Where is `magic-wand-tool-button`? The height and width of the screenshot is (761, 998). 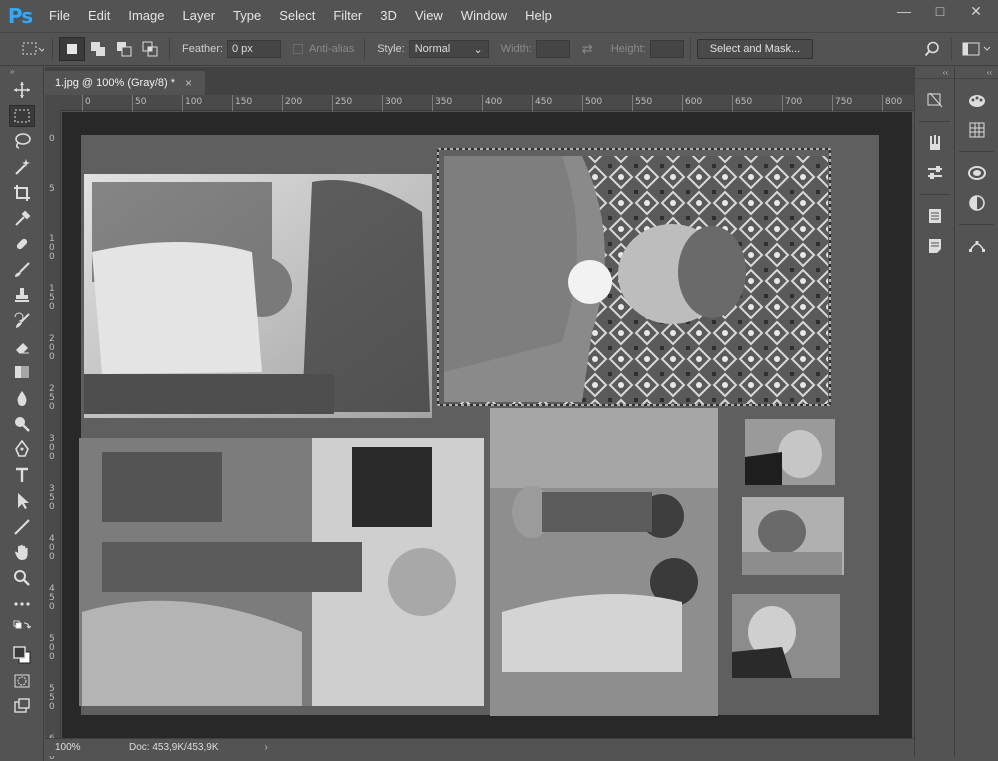 magic-wand-tool-button is located at coordinates (22, 167).